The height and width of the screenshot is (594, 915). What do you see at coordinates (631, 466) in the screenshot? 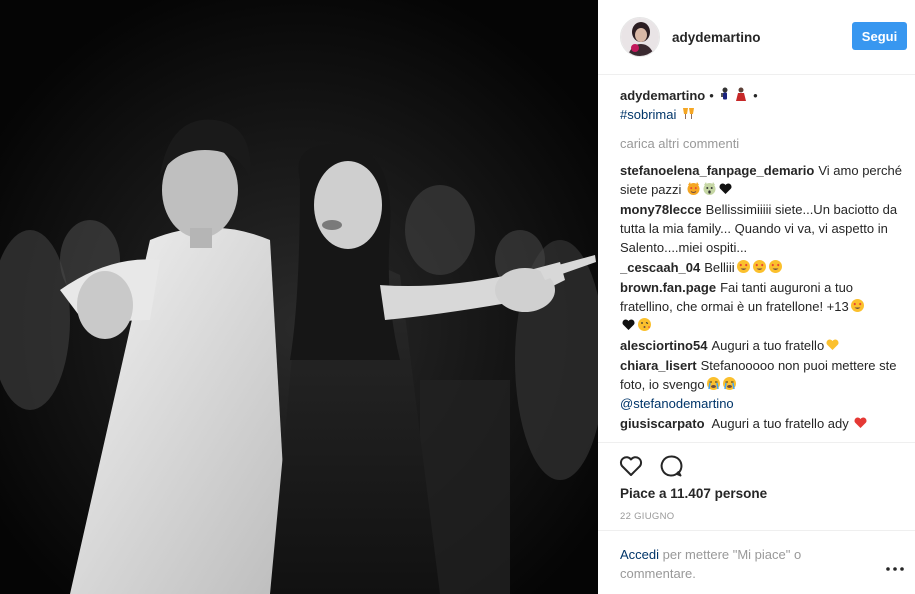
I see `heart-outline-icon` at bounding box center [631, 466].